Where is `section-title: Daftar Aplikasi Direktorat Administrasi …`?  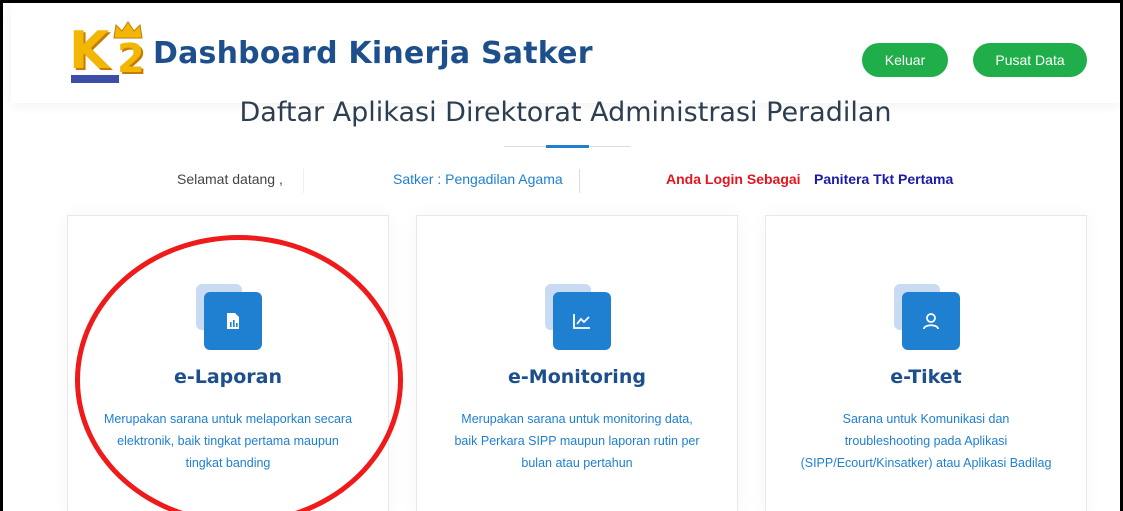
section-title: Daftar Aplikasi Direktorat Administrasi … is located at coordinates (565, 112).